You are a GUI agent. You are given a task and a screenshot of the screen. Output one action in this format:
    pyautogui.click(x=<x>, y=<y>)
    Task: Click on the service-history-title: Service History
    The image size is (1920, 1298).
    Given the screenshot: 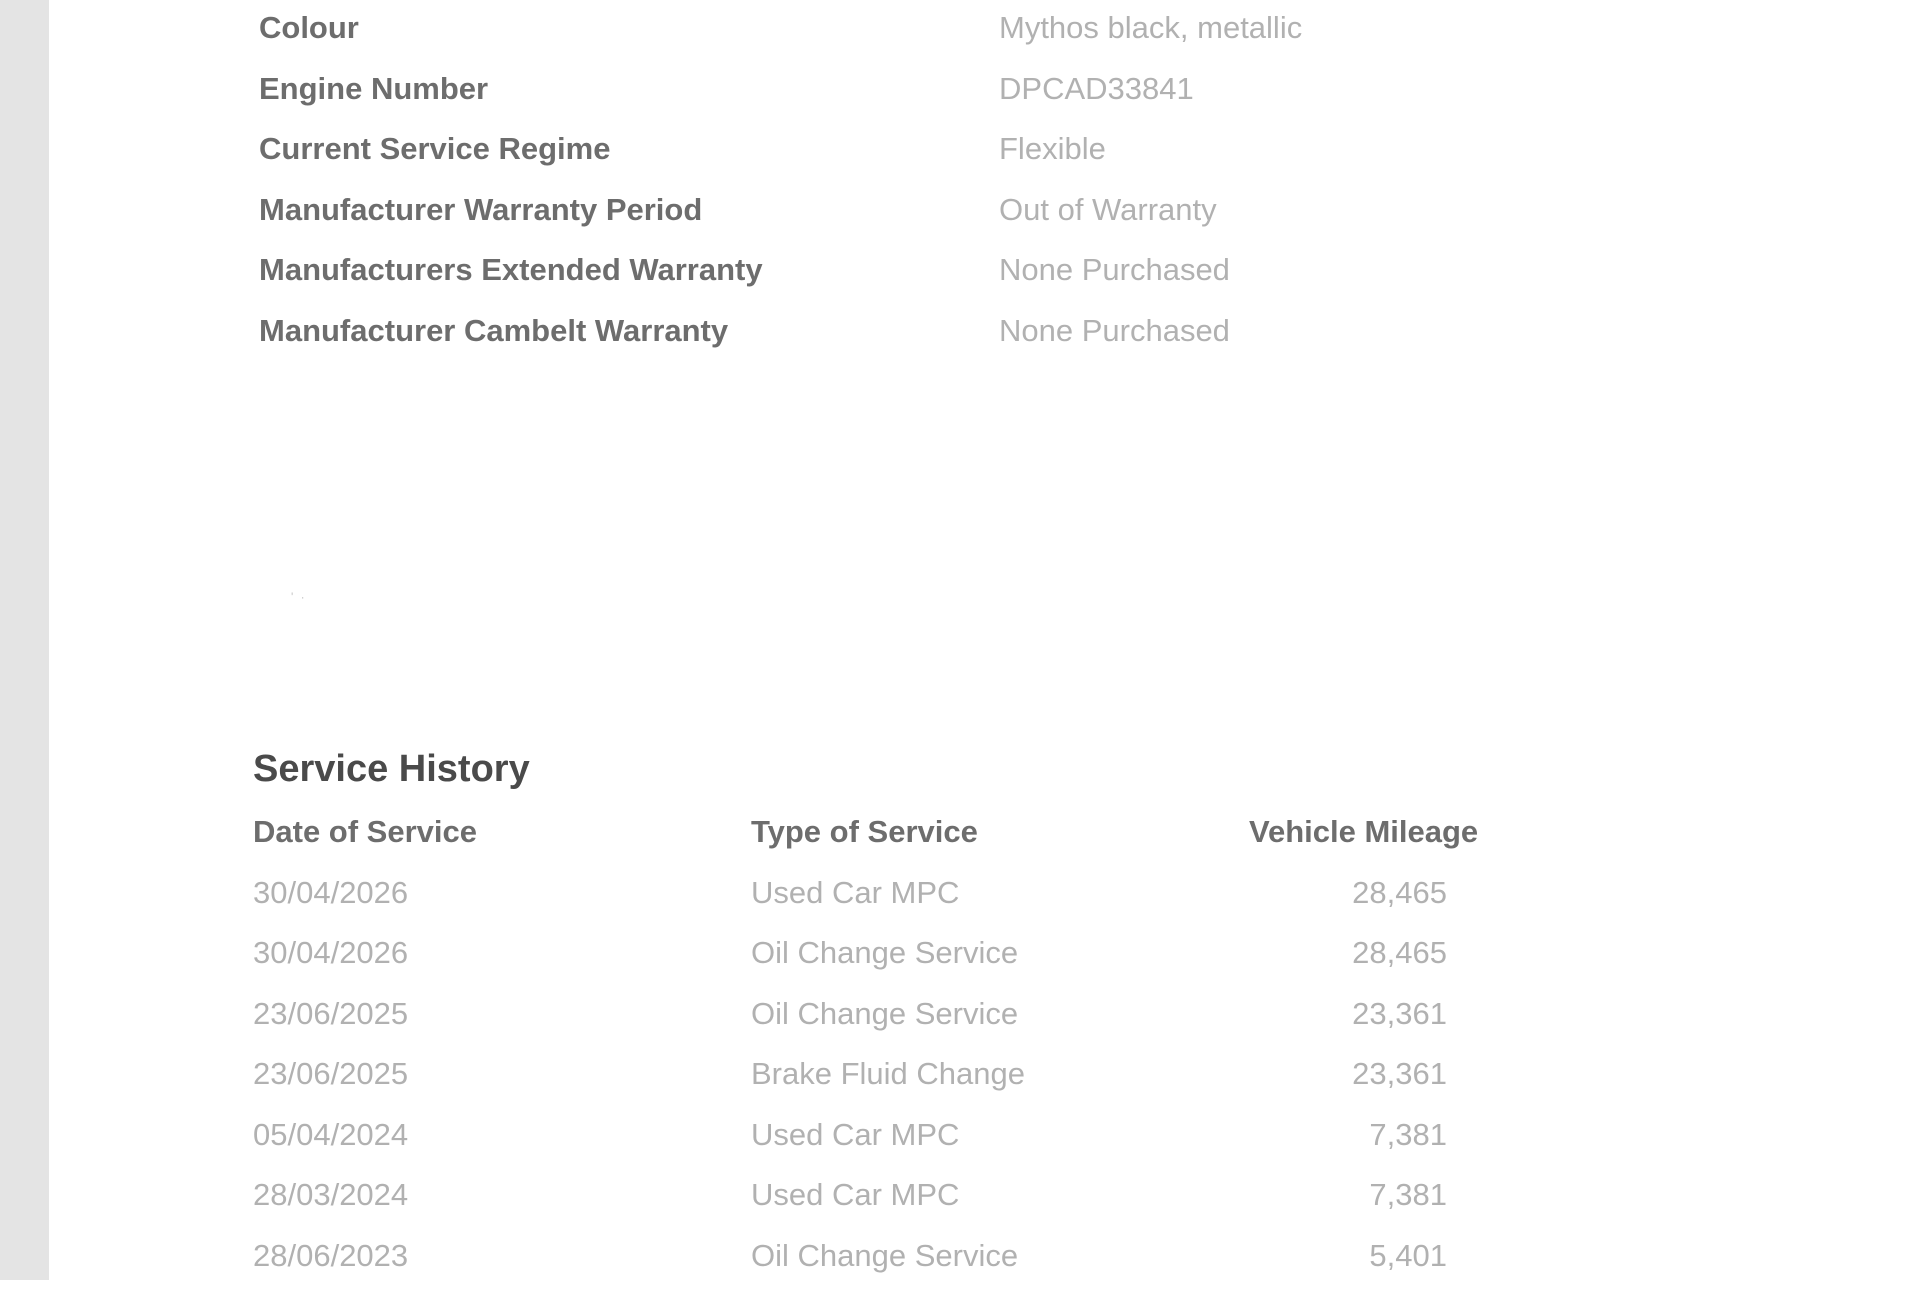 What is the action you would take?
    pyautogui.click(x=391, y=769)
    